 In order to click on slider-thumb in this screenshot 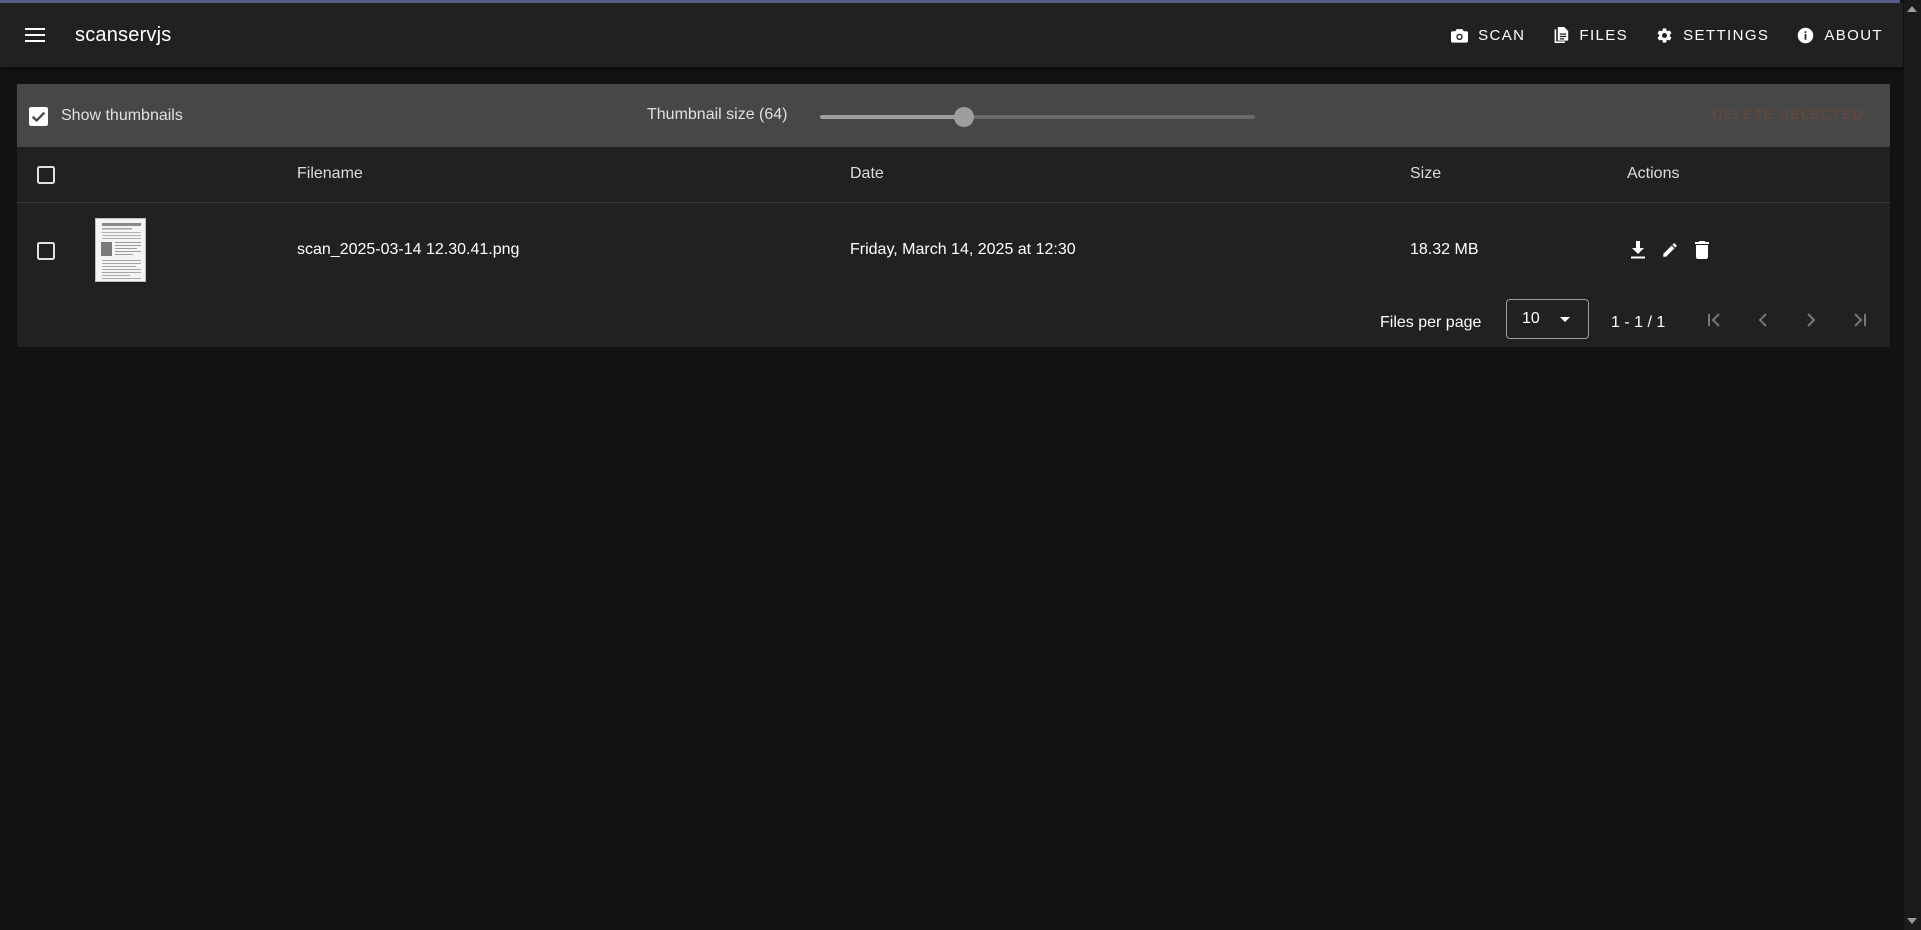, I will do `click(963, 117)`.